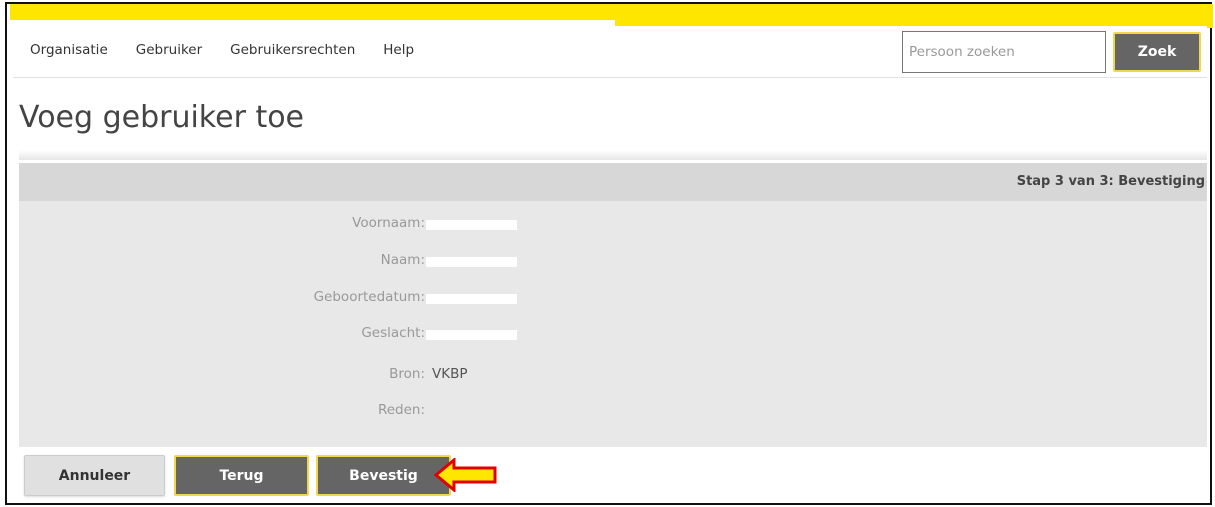 The height and width of the screenshot is (507, 1215). What do you see at coordinates (388, 223) in the screenshot?
I see `field-label: Voornaam:` at bounding box center [388, 223].